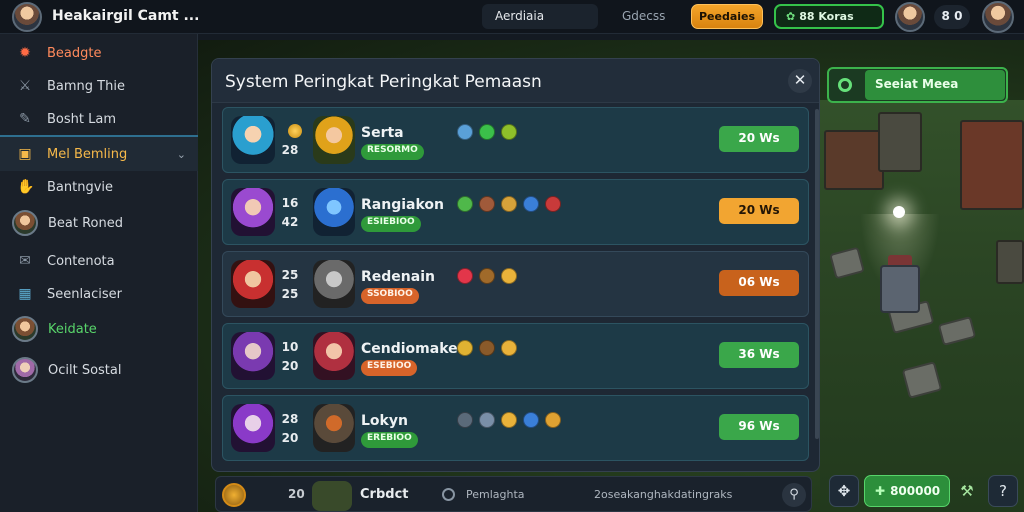  I want to click on move-button: ✥, so click(844, 491).